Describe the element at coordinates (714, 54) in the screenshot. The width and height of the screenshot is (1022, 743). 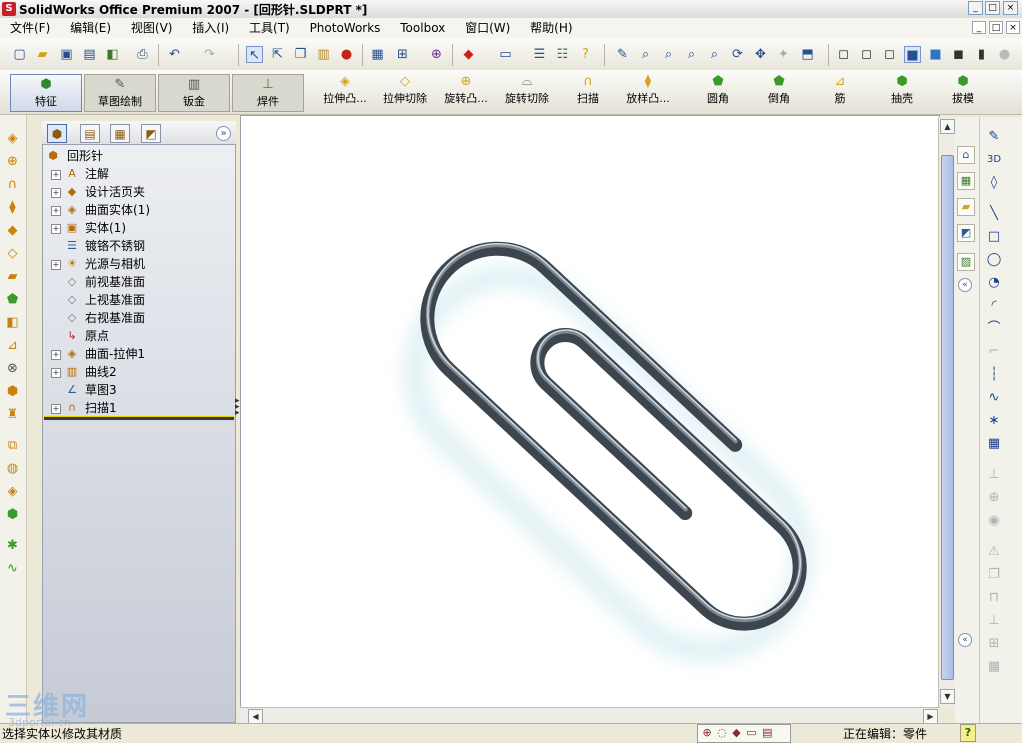
I see `zoom-out-icon: ⌕` at that location.